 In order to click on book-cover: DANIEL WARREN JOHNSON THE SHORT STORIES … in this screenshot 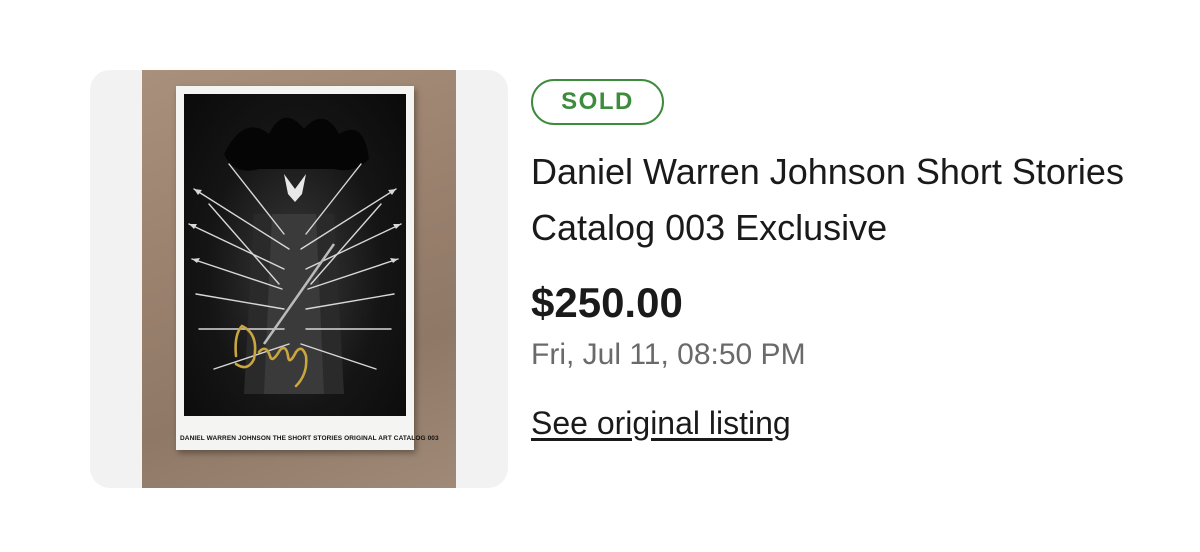, I will do `click(307, 268)`.